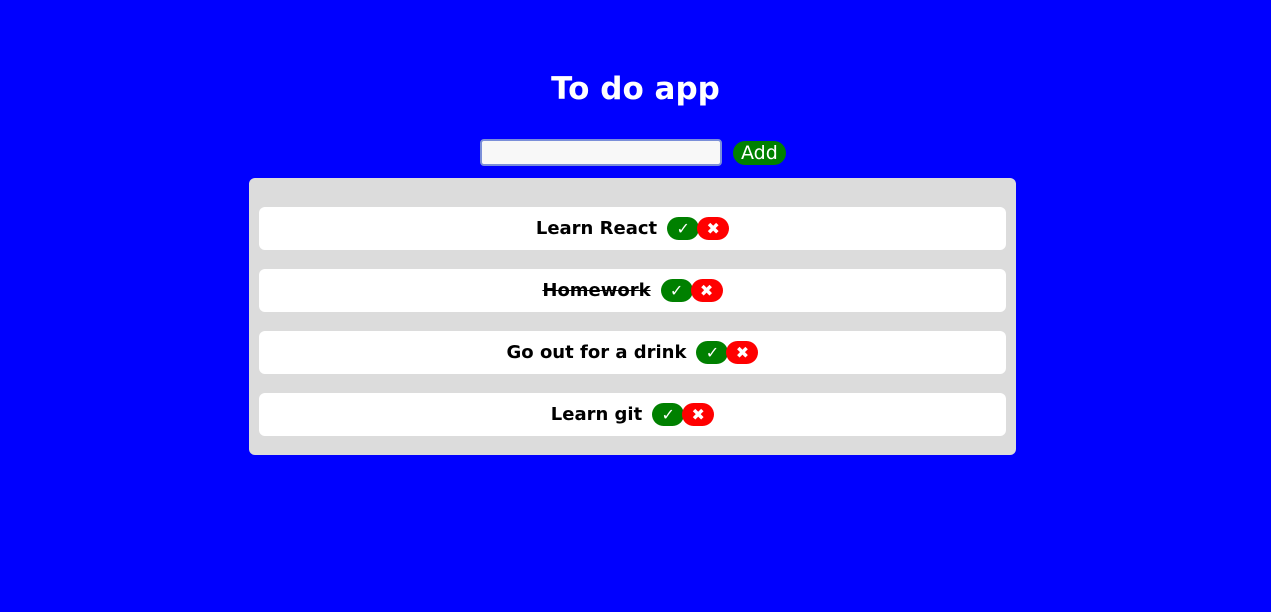 This screenshot has width=1271, height=612. I want to click on todo-item: Go out for a drink ✓ ✖, so click(632, 352).